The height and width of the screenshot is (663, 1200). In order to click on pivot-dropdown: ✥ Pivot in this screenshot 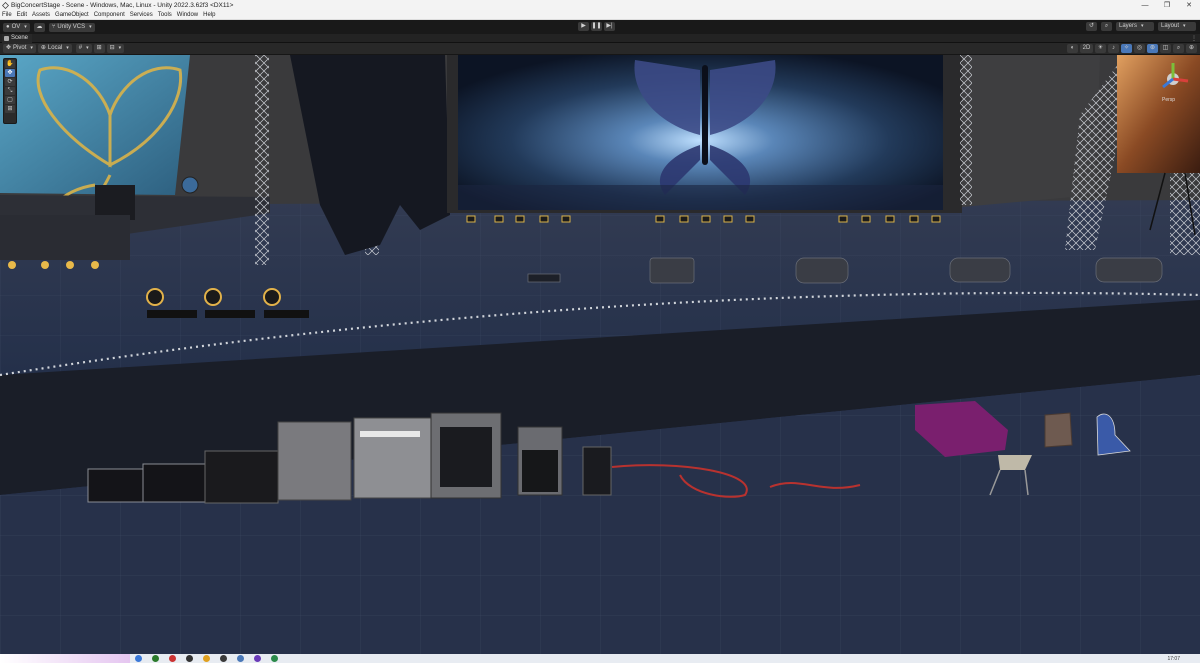, I will do `click(19, 48)`.